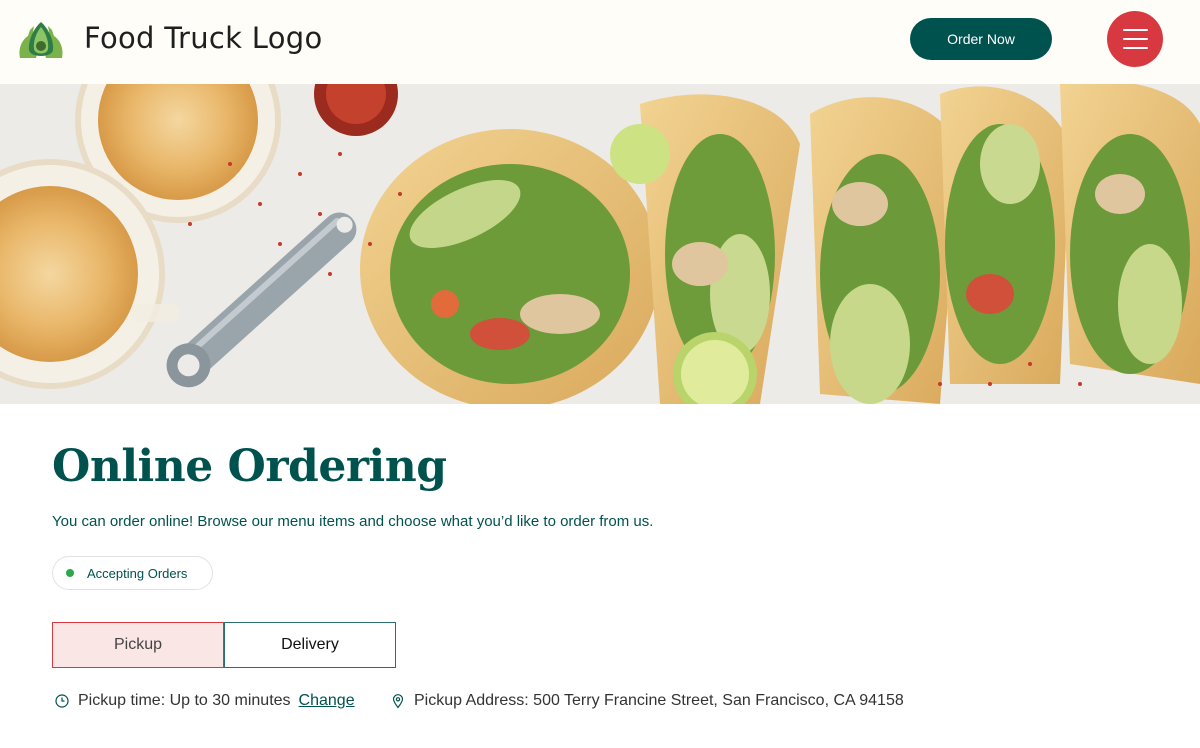  I want to click on status-badge: Accepting Orders, so click(132, 573).